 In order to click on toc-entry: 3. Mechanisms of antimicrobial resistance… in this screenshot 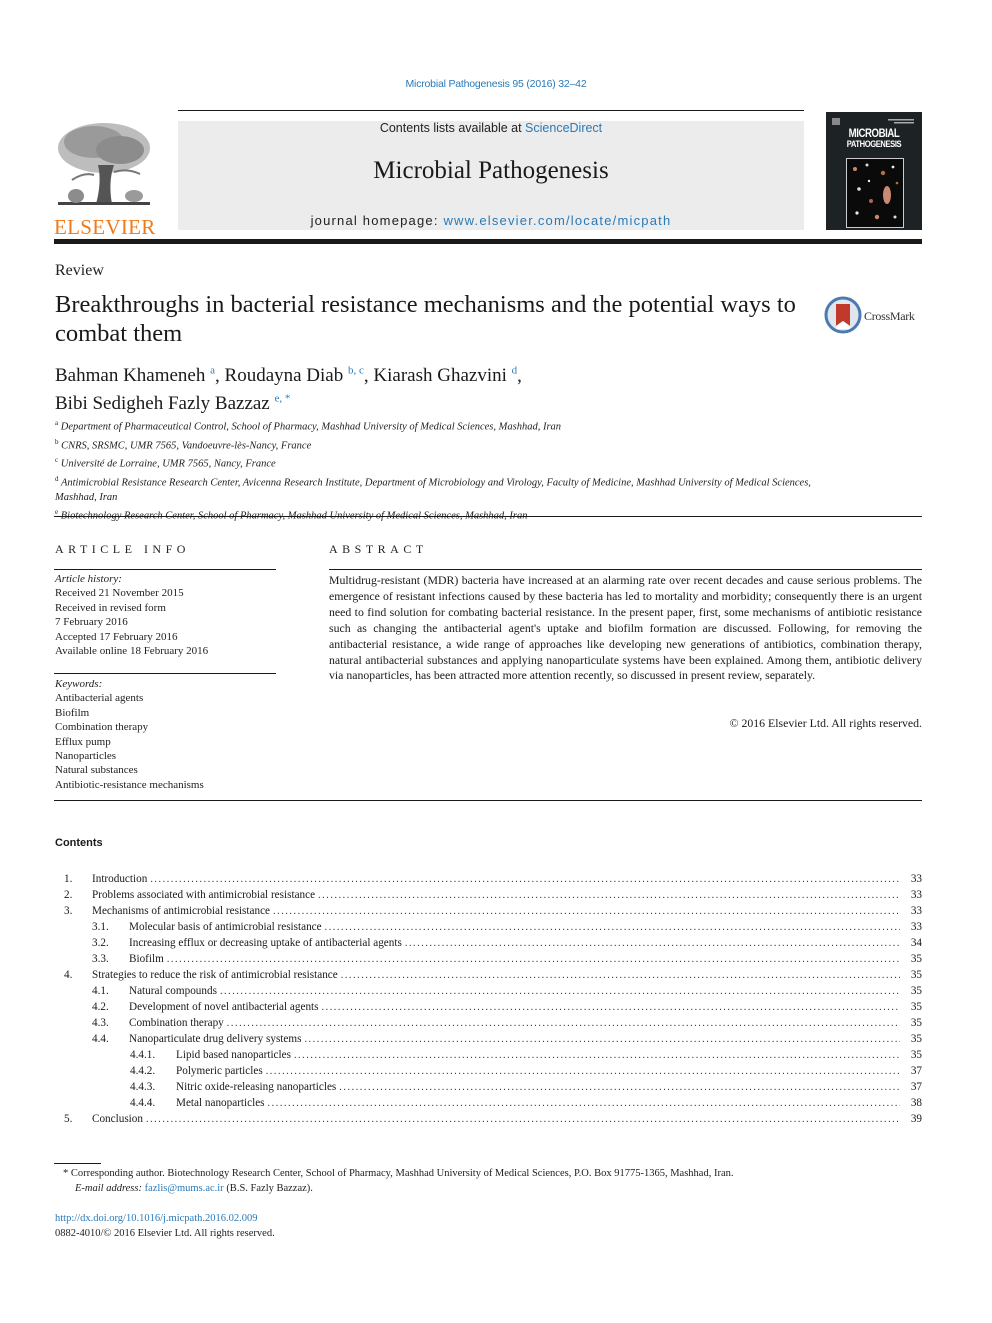, I will do `click(488, 911)`.